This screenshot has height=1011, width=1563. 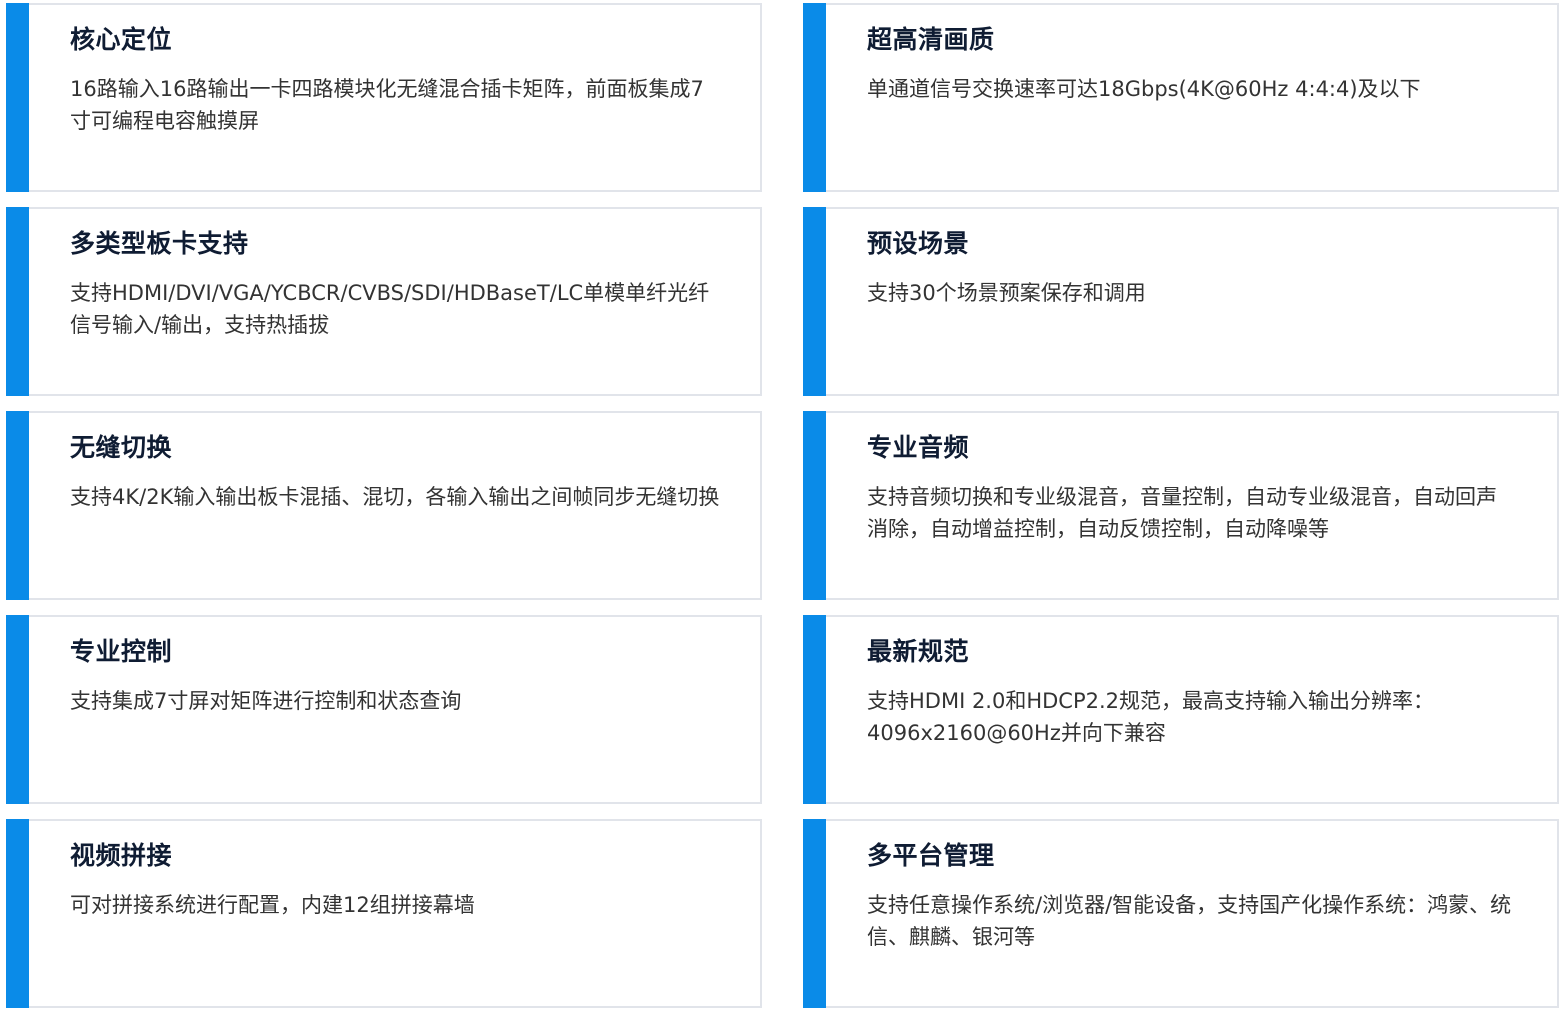 I want to click on feature-card-video-wall: 视频拼接 可对拼接系统进行配置，内建12组拼接幕墙, so click(x=384, y=913).